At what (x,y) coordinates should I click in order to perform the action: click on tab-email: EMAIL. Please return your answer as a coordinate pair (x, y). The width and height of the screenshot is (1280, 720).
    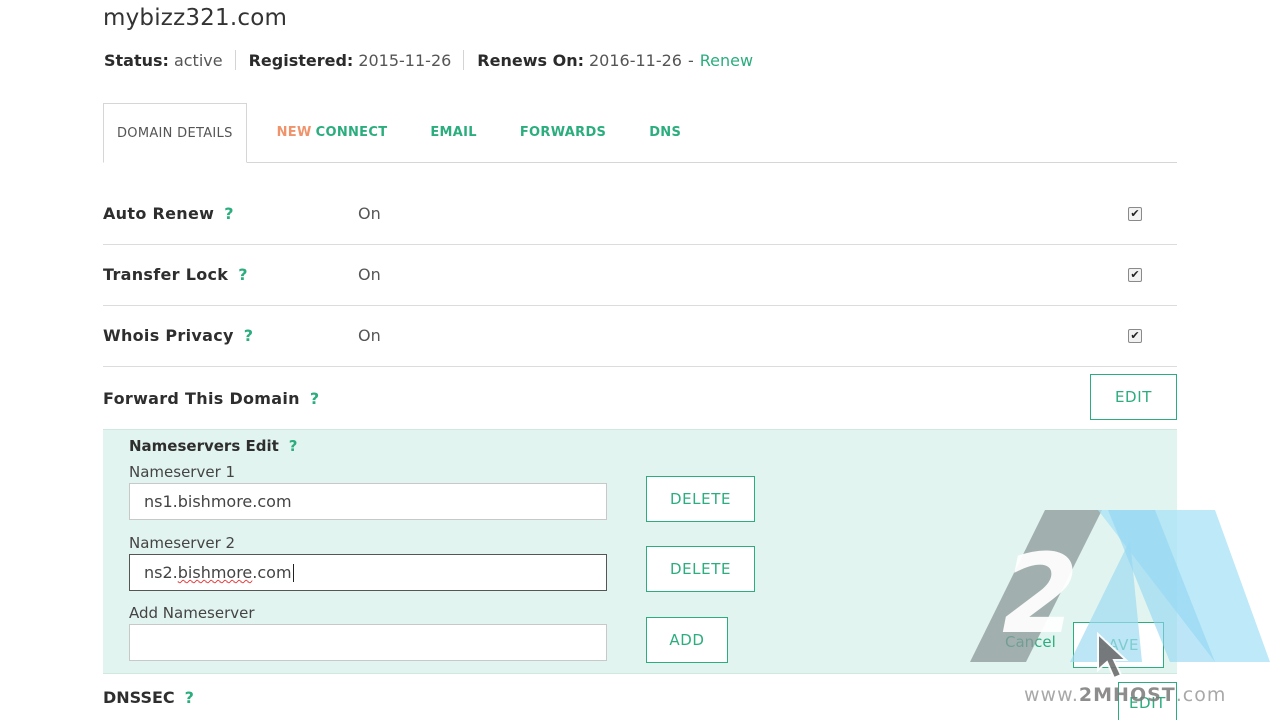
    Looking at the image, I should click on (453, 132).